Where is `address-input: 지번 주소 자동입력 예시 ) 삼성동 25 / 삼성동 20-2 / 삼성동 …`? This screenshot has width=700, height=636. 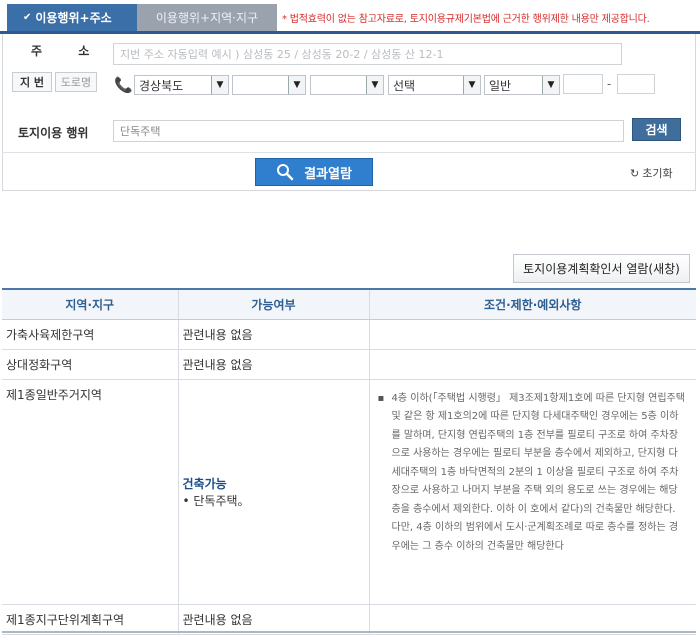 address-input: 지번 주소 자동입력 예시 ) 삼성동 25 / 삼성동 20-2 / 삼성동 … is located at coordinates (367, 54).